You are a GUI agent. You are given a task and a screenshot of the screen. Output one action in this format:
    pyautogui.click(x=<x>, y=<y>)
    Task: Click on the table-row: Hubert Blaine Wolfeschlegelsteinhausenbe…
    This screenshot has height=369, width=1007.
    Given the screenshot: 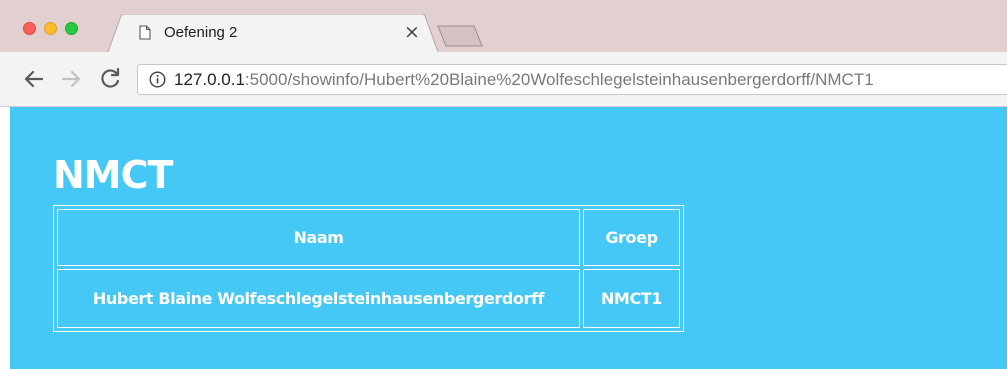 What is the action you would take?
    pyautogui.click(x=368, y=298)
    